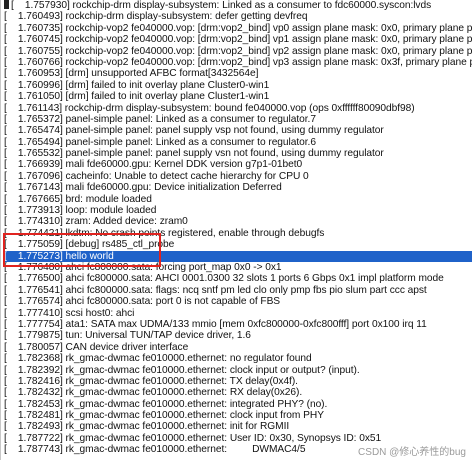 This screenshot has height=460, width=474. I want to click on log-line: [ 1.775059] [debug] rs485_ctl_probe, so click(89, 245).